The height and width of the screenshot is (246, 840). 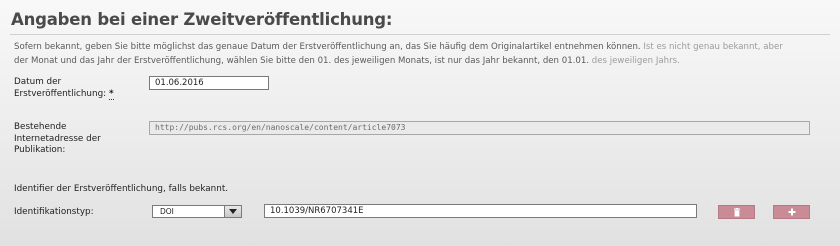 I want to click on section-title: Angaben bei einer Zweitveröffentlichung:, so click(x=202, y=19).